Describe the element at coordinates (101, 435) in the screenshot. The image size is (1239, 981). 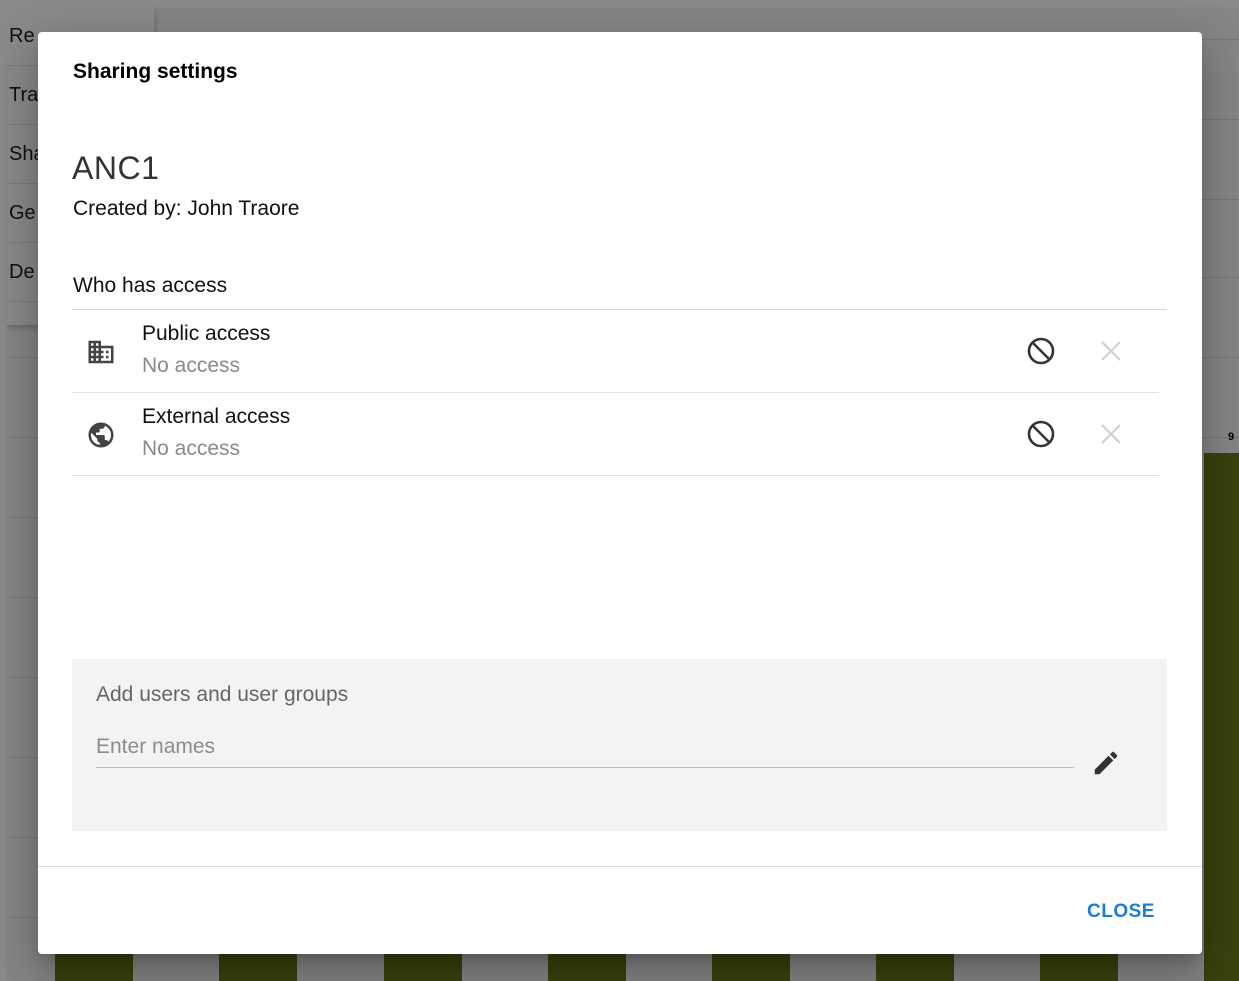
I see `globe-icon` at that location.